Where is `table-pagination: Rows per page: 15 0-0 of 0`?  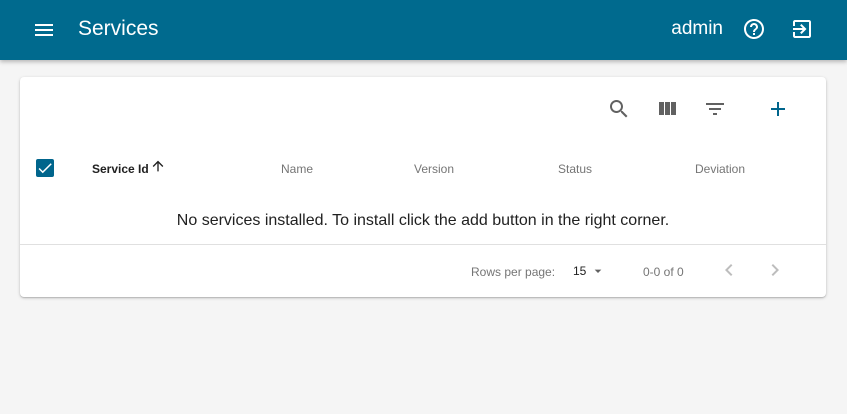
table-pagination: Rows per page: 15 0-0 of 0 is located at coordinates (423, 271).